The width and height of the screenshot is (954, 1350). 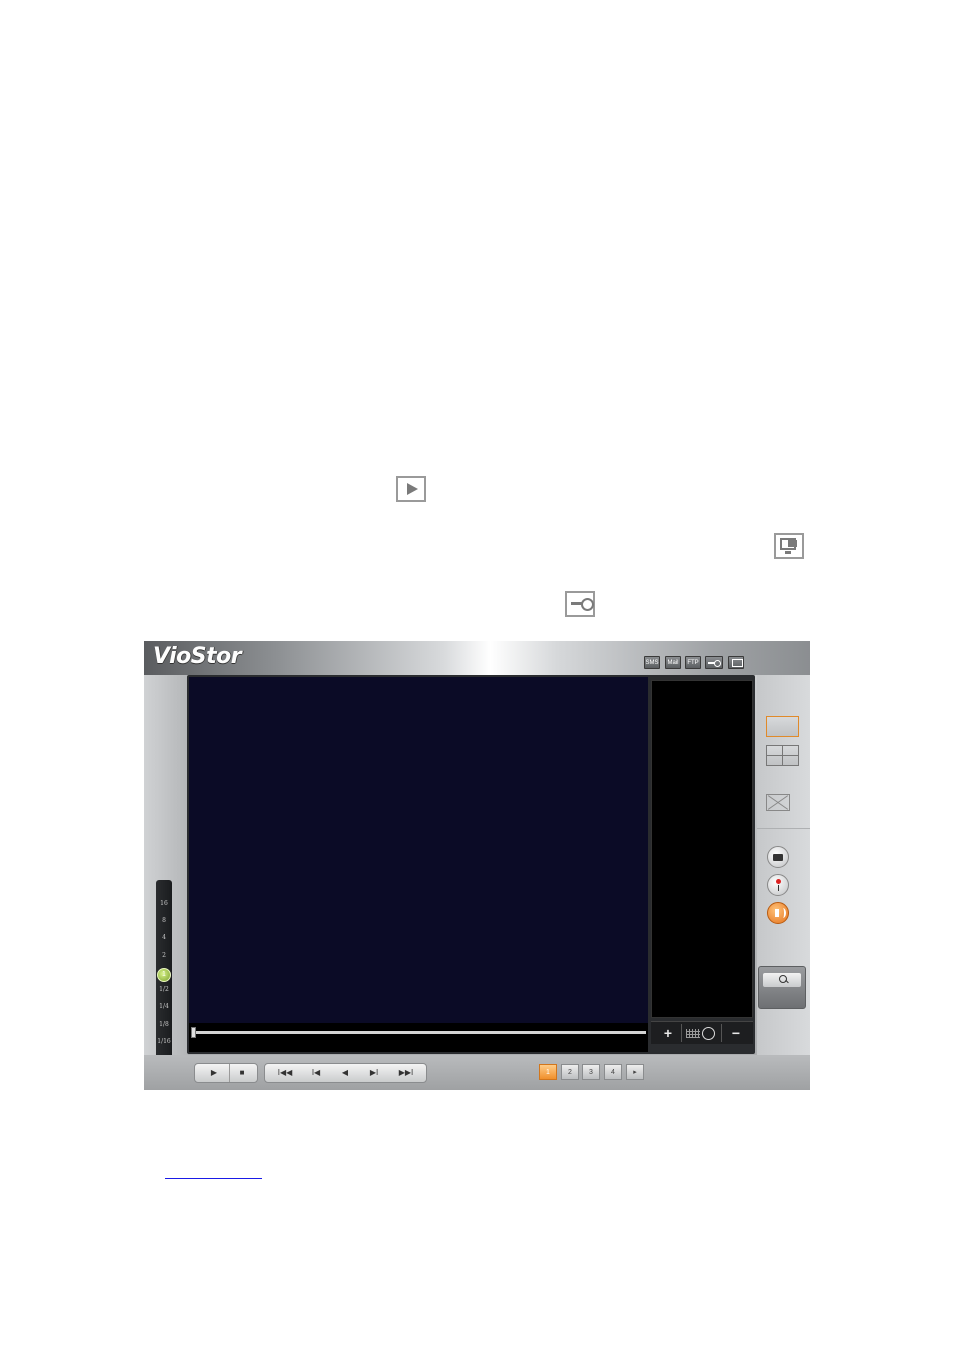 I want to click on reverse-play-button: ◀, so click(x=345, y=1073).